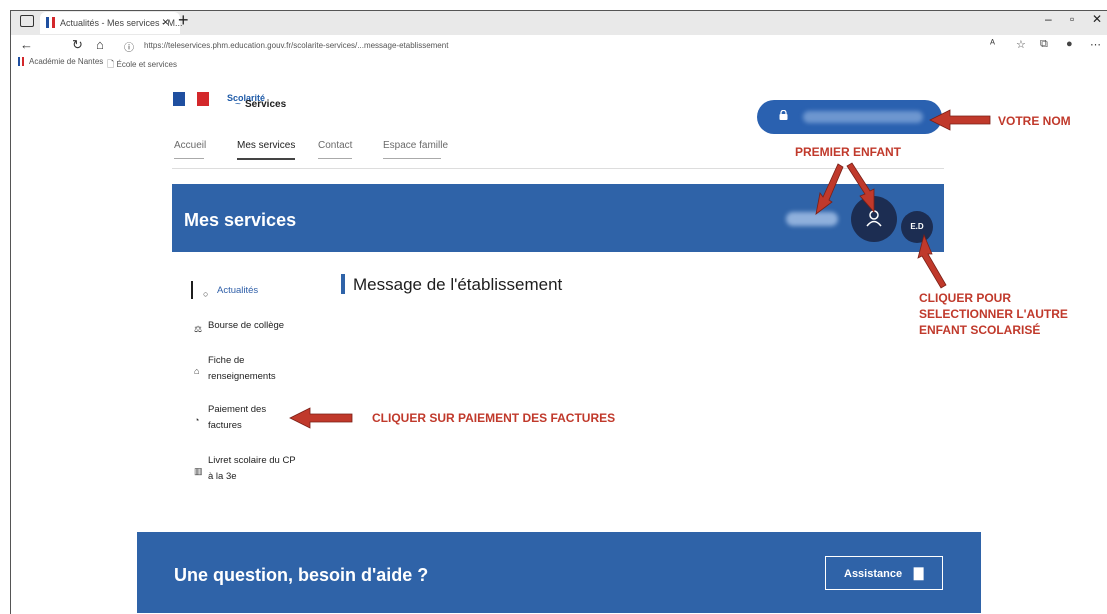 Image resolution: width=1107 pixels, height=614 pixels. Describe the element at coordinates (848, 152) in the screenshot. I see `annotation-premier-enfant: PREMIER ENFANT` at that location.